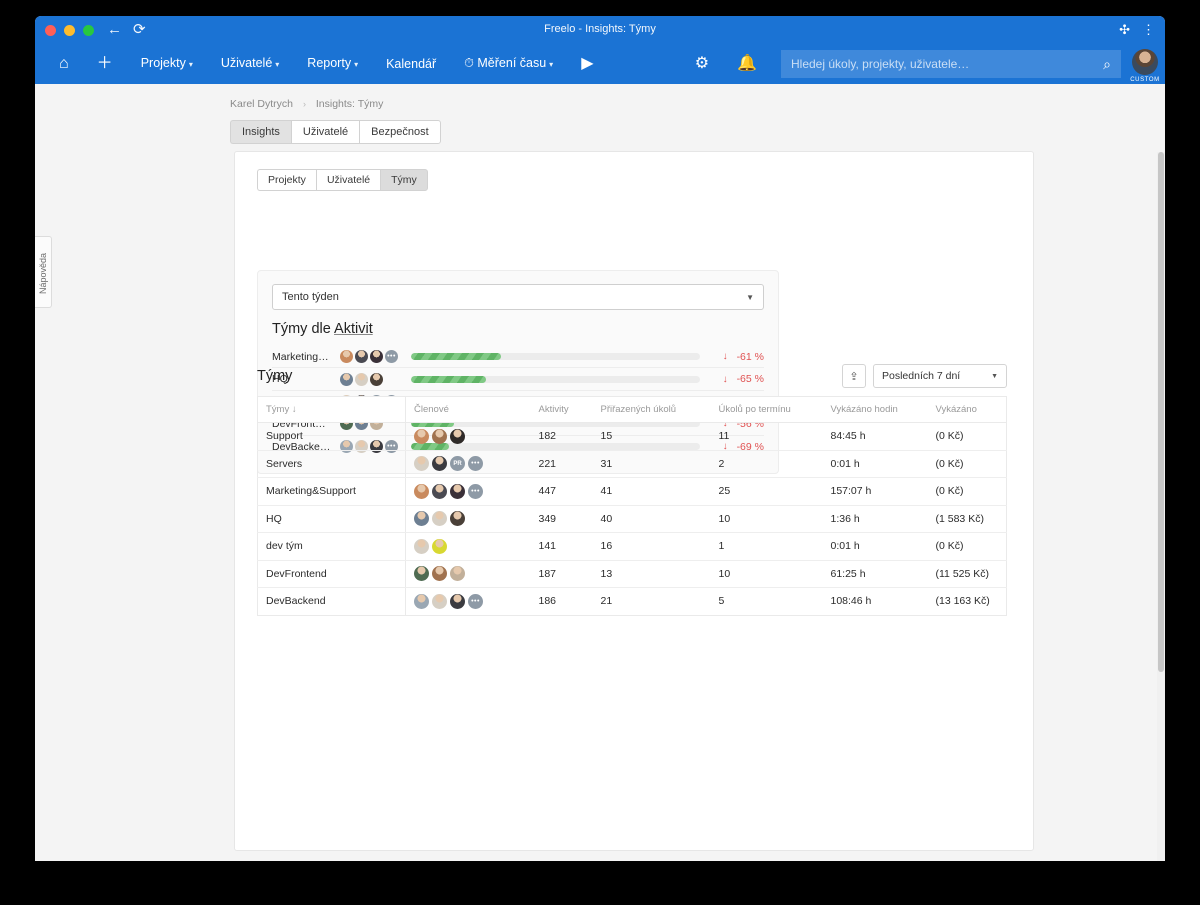 The width and height of the screenshot is (1200, 905). I want to click on teams-table-header: Týmy ⇪ Posledních 7 dní ▼, so click(632, 376).